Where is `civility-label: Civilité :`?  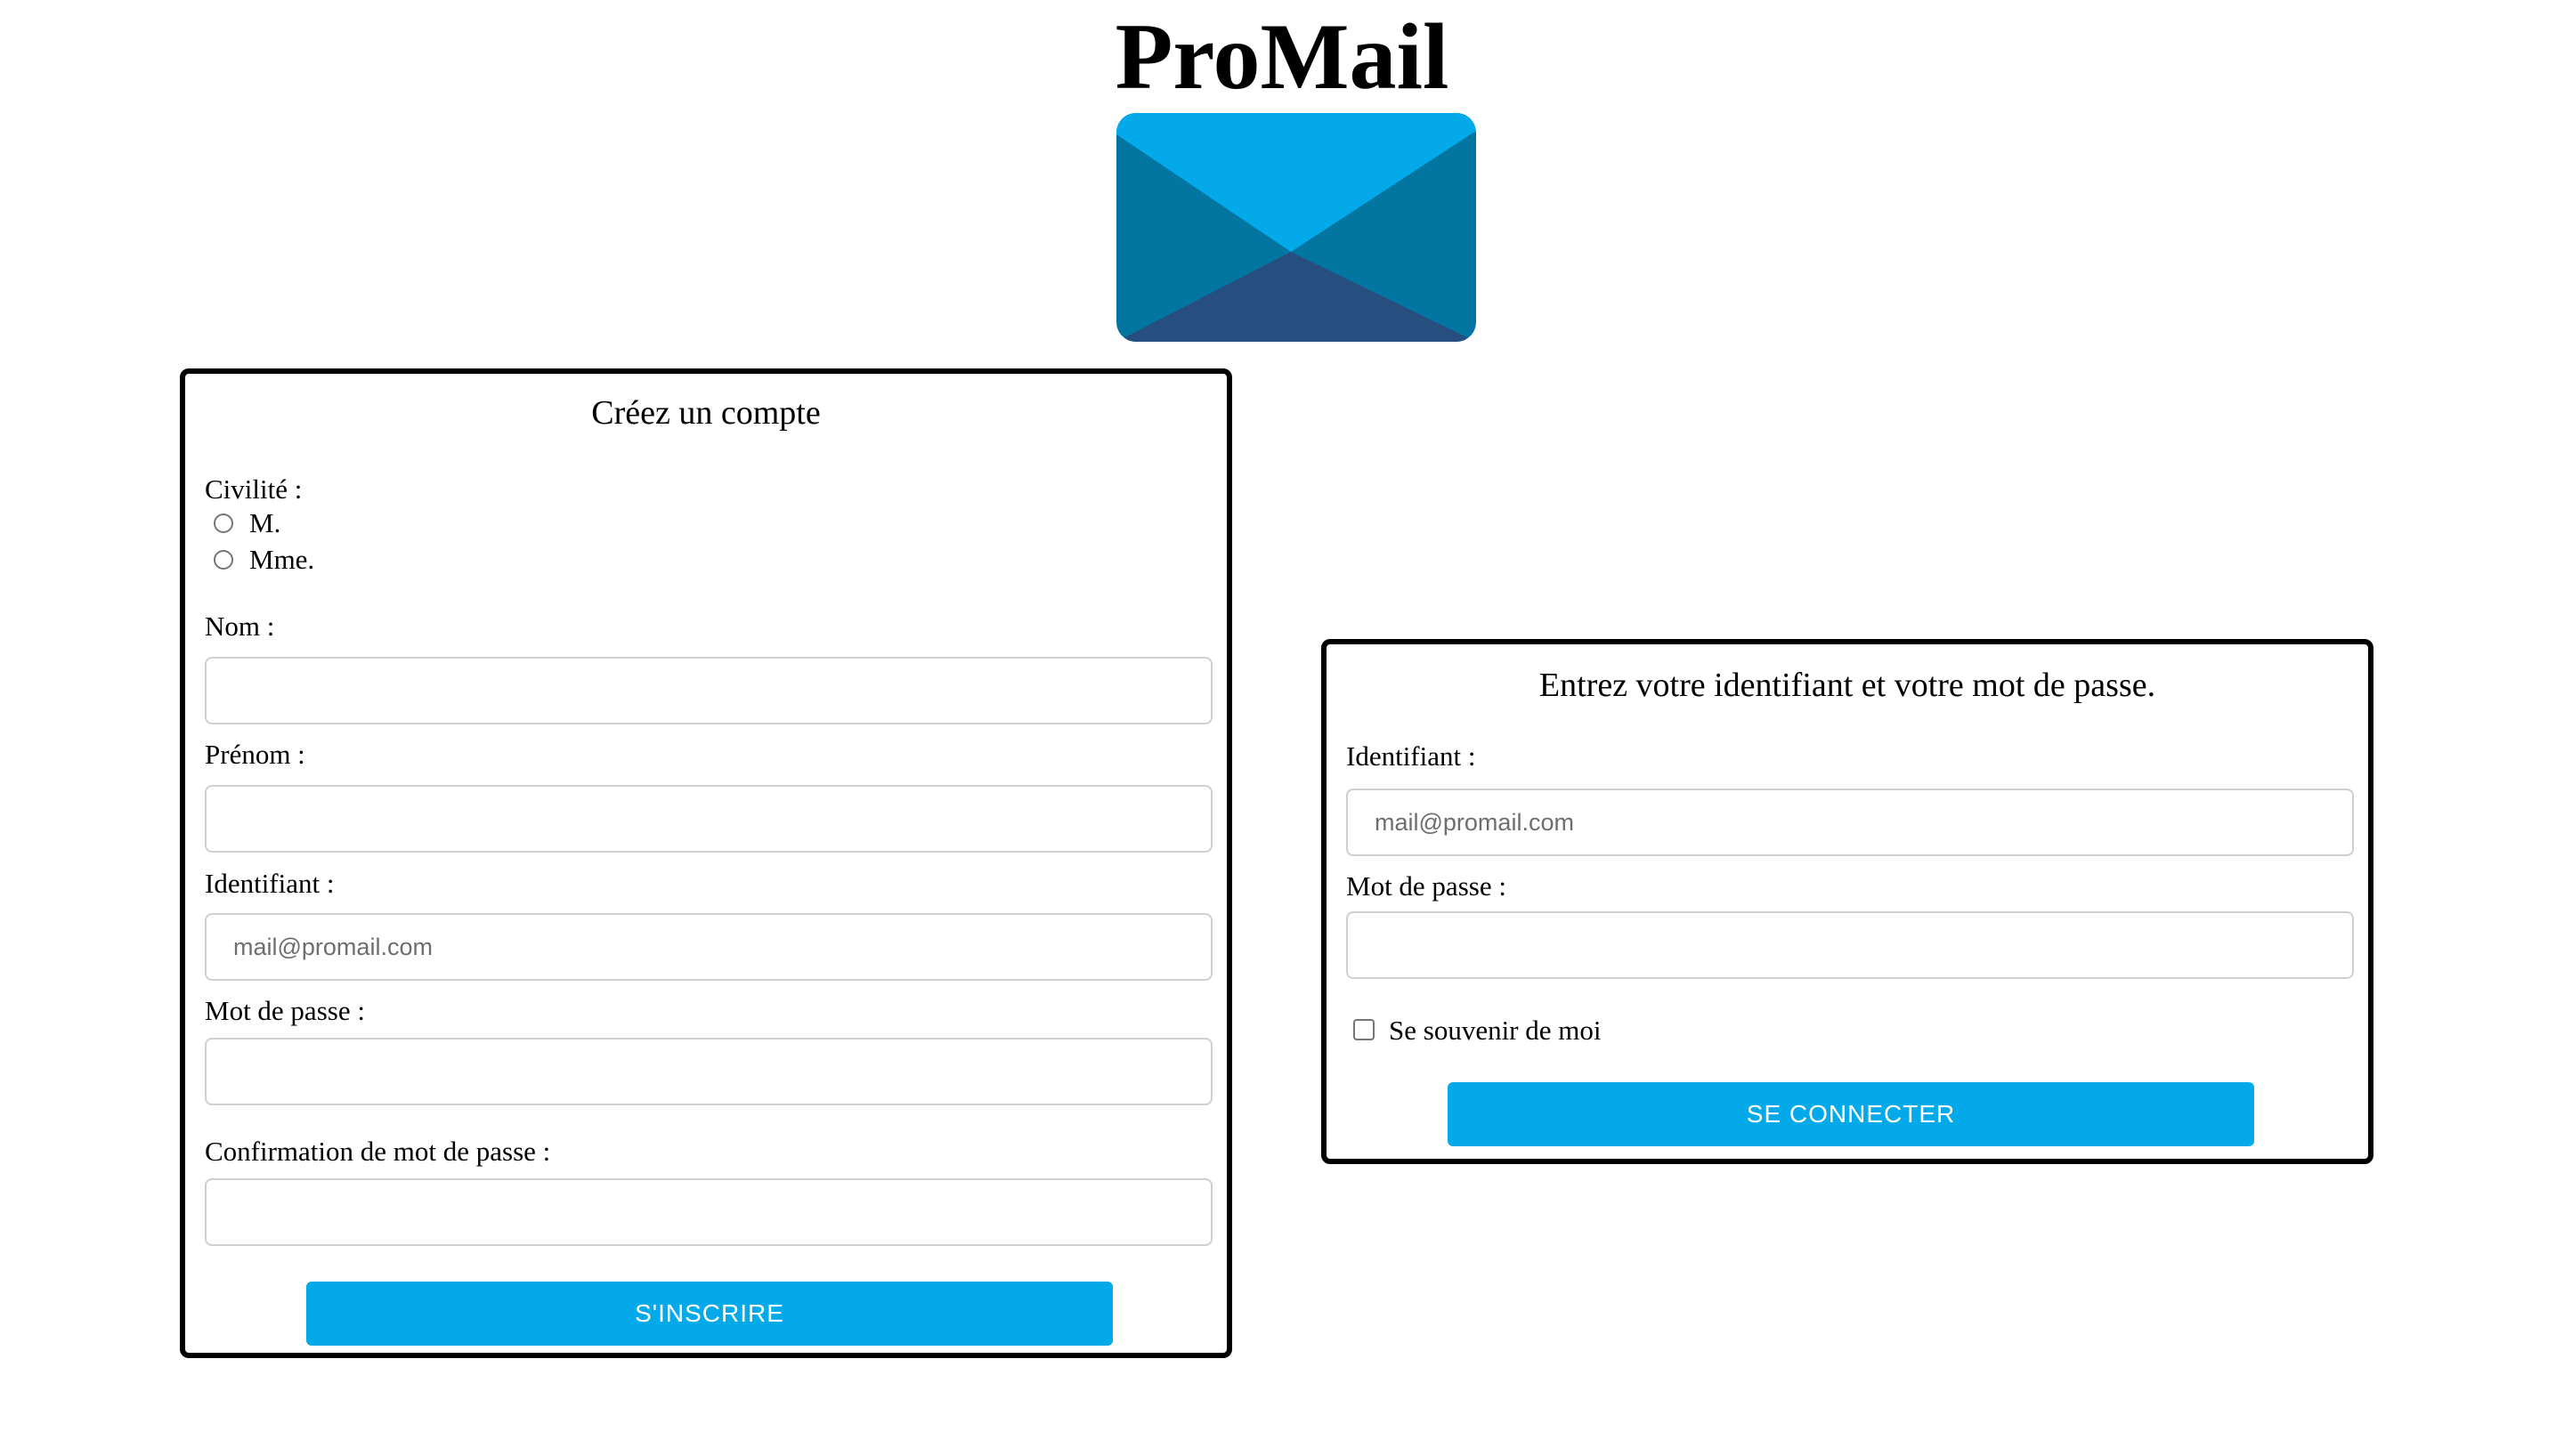 civility-label: Civilité : is located at coordinates (254, 489).